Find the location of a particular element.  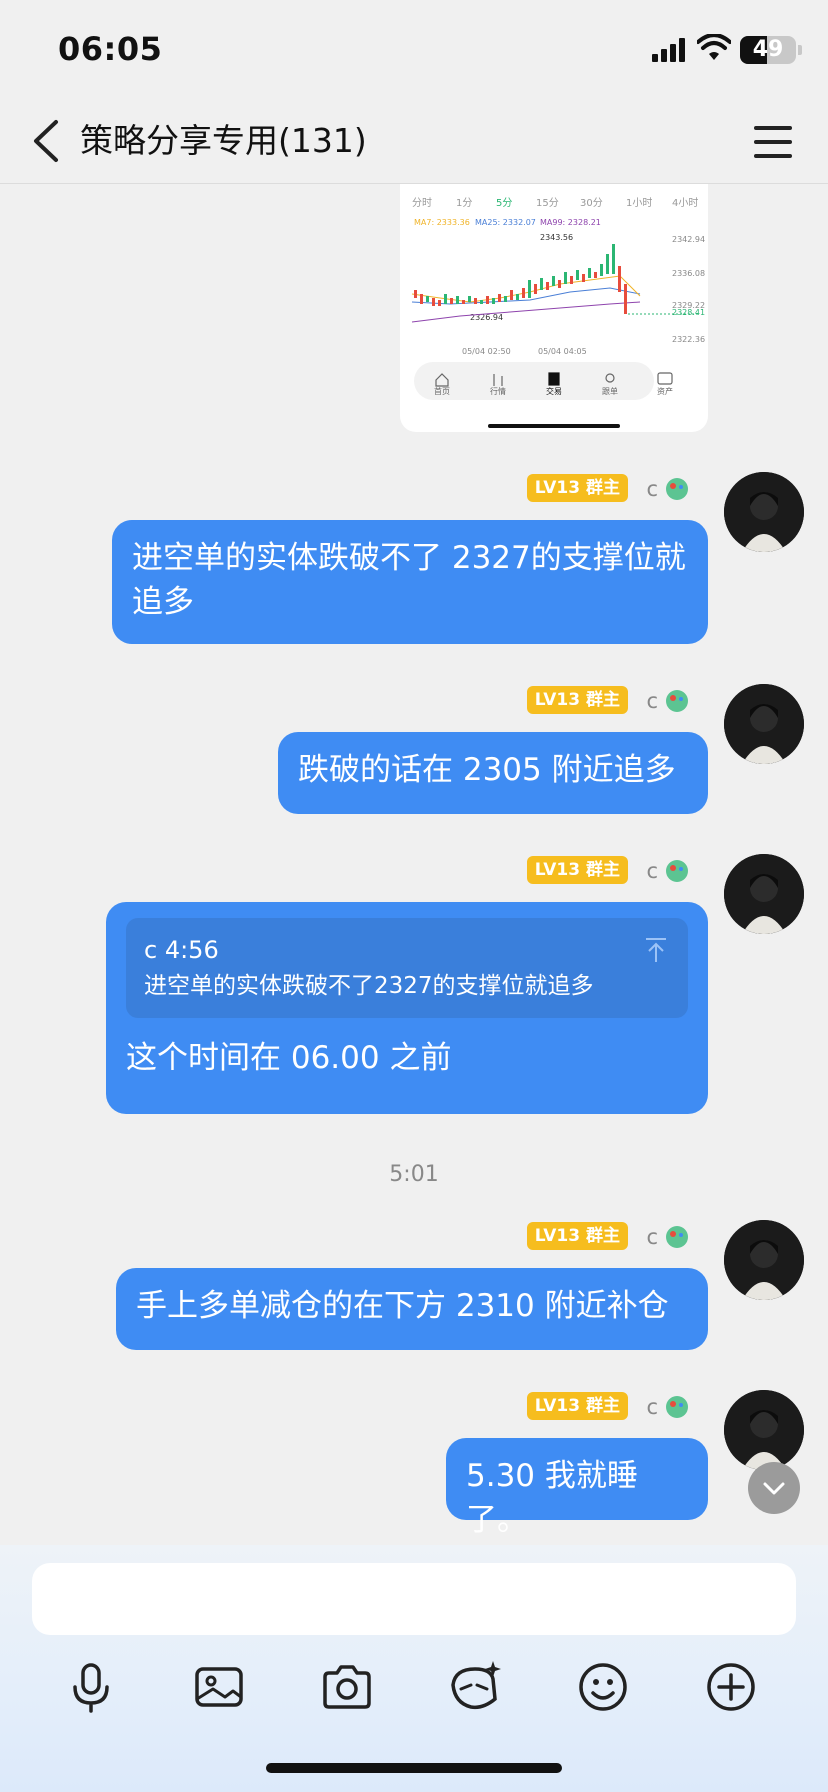

message-bubble: 5.30 我就睡了。 is located at coordinates (577, 1488).